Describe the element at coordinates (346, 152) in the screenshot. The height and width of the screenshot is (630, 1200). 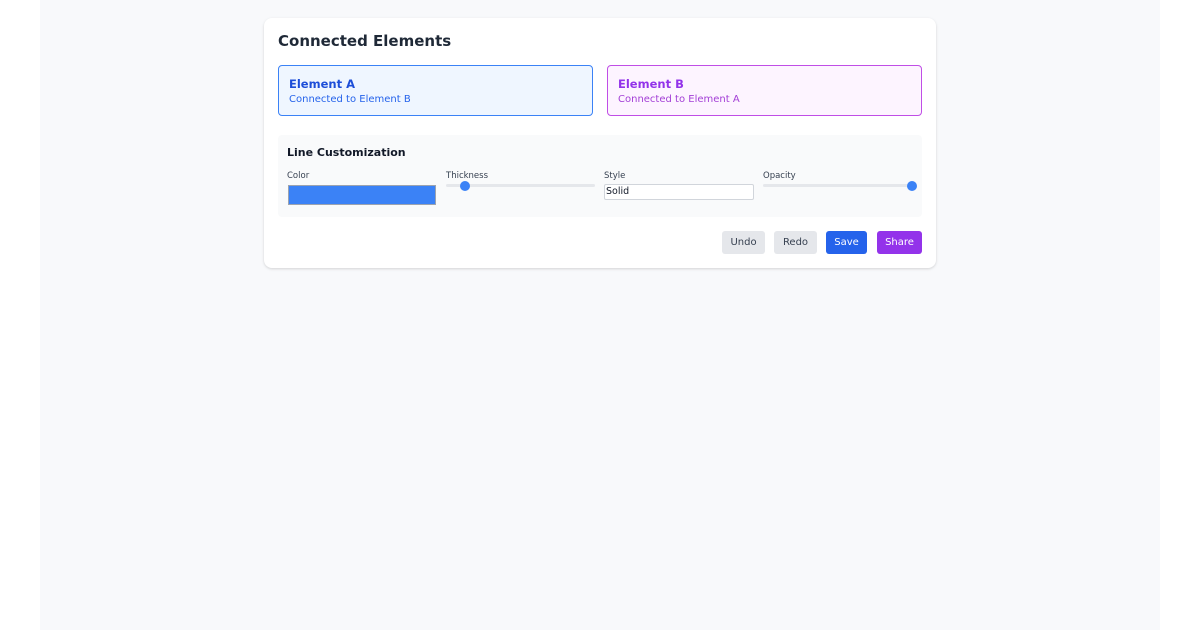
I see `line-customization-title: Line Customization` at that location.